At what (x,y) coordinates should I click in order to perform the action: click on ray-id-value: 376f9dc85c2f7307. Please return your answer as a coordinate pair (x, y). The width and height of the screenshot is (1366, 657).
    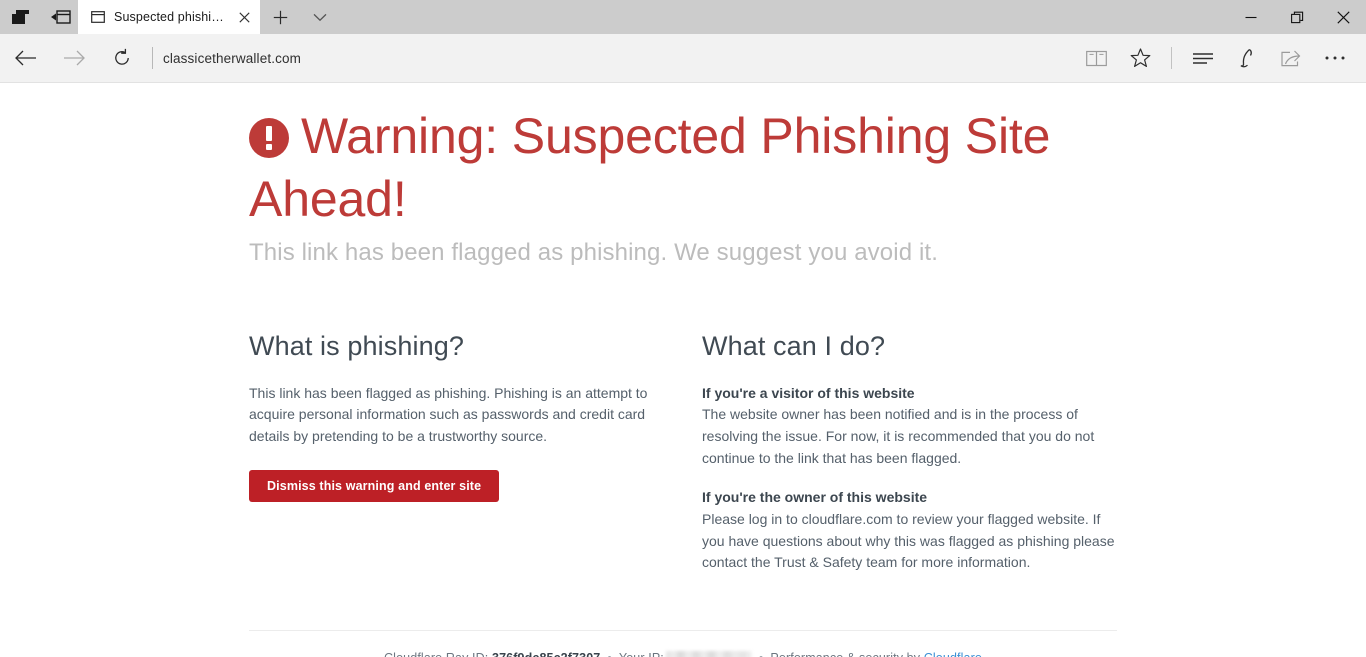
    Looking at the image, I should click on (546, 654).